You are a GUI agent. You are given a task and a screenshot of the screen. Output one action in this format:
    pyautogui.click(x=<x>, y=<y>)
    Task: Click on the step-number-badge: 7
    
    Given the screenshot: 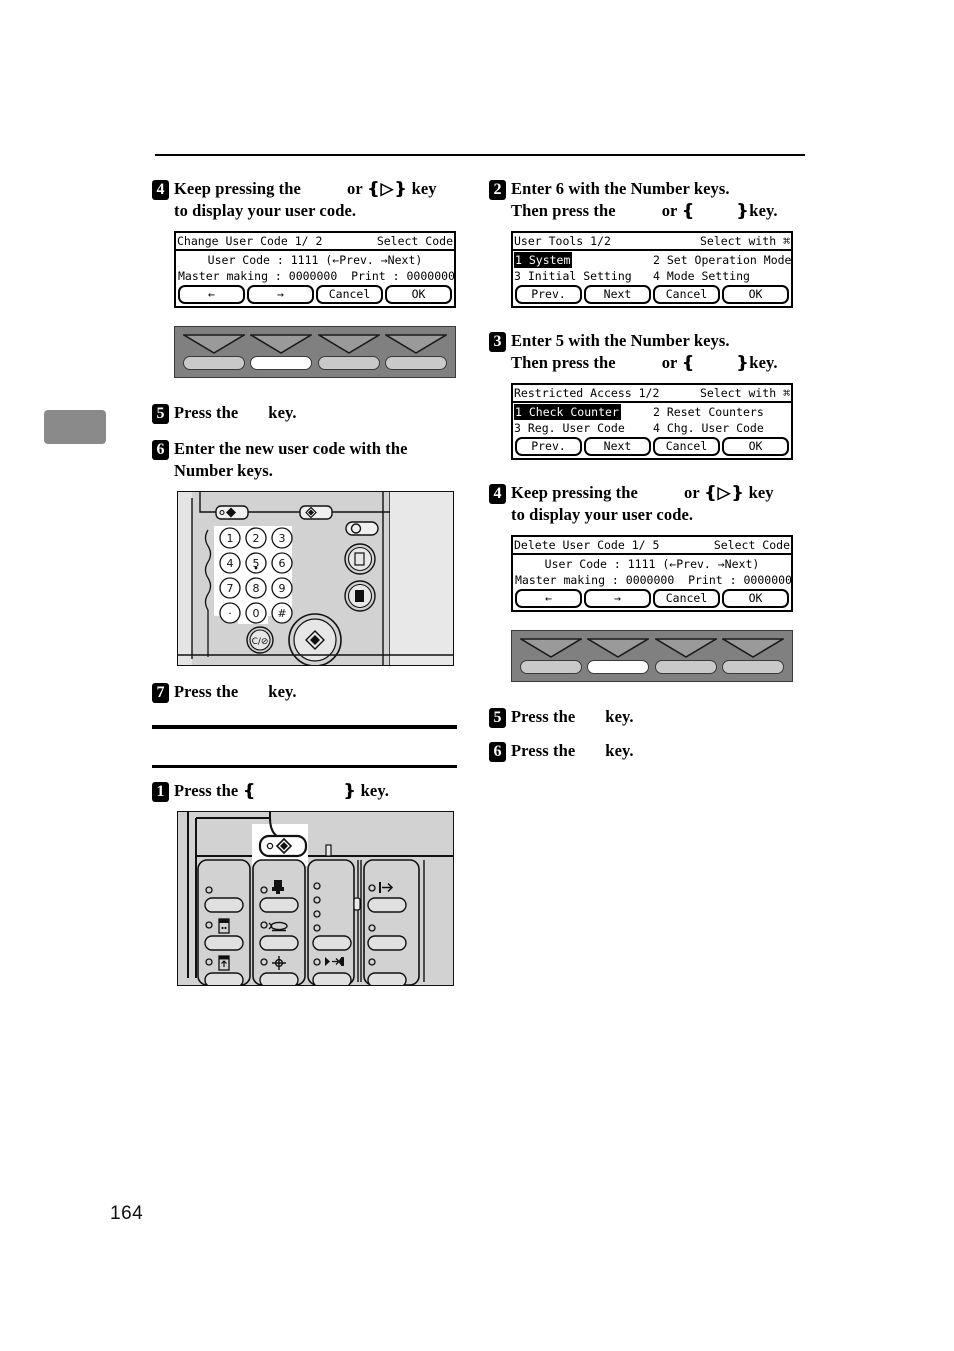 What is the action you would take?
    pyautogui.click(x=160, y=693)
    